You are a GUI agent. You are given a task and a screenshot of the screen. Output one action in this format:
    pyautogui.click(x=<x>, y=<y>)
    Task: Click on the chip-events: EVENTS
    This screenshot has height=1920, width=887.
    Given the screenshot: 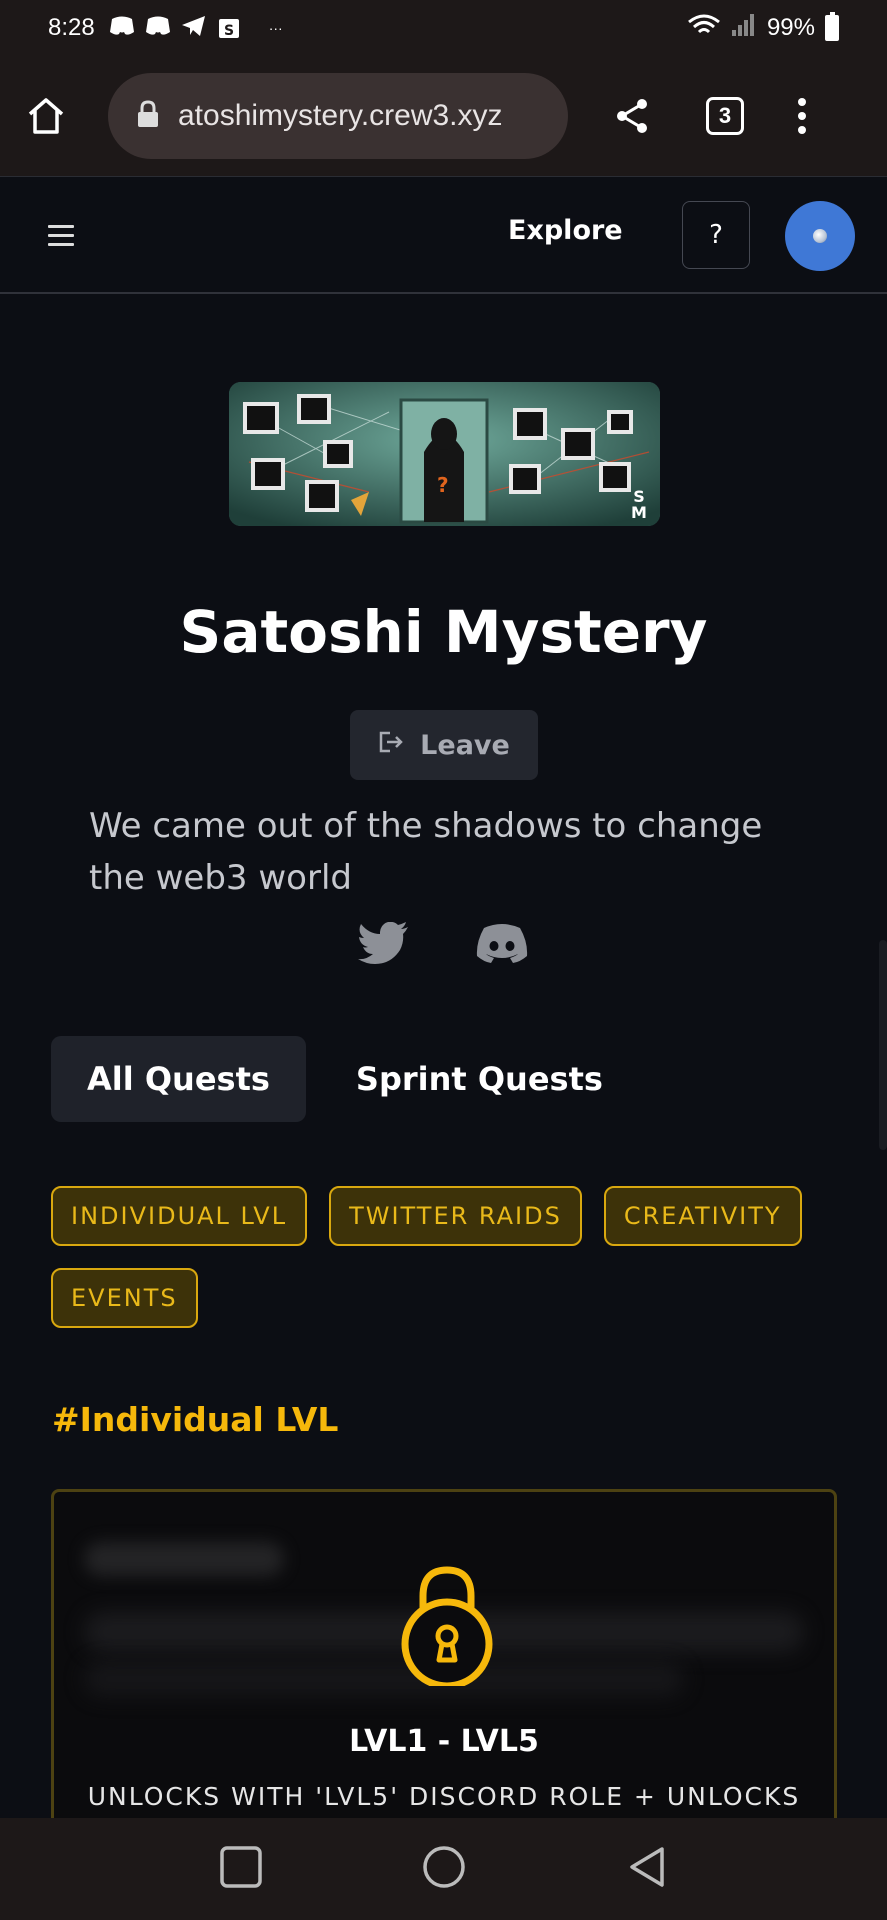 What is the action you would take?
    pyautogui.click(x=124, y=1298)
    